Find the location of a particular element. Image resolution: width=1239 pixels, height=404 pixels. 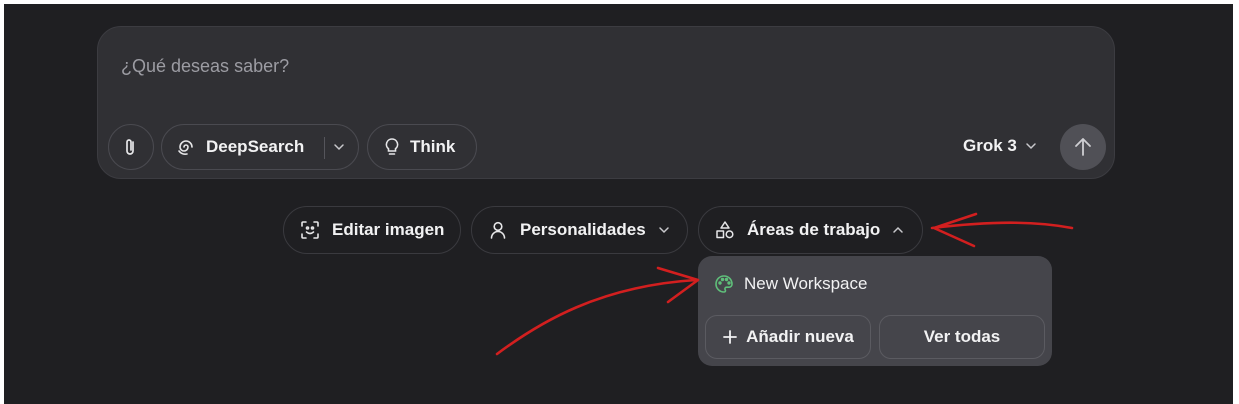

deepsearch-label: DeepSearch is located at coordinates (255, 146).